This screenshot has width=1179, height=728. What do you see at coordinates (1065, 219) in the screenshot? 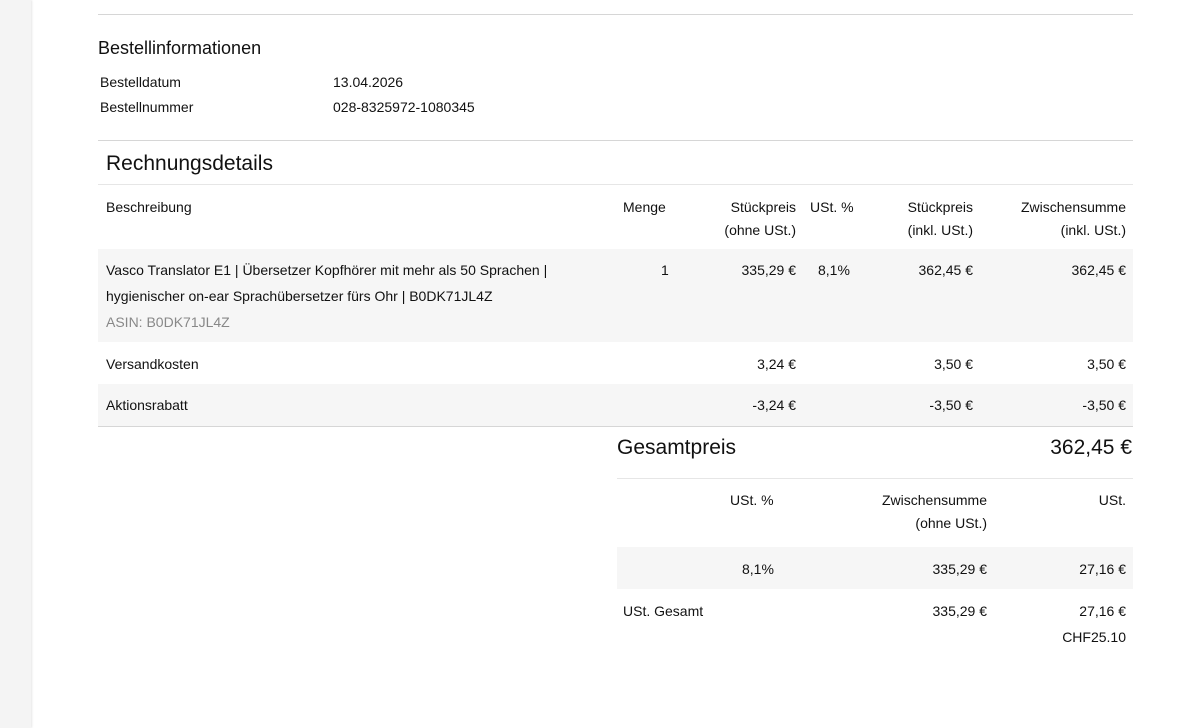
I see `header-subtotal: Zwischensumme (inkl. USt.)` at bounding box center [1065, 219].